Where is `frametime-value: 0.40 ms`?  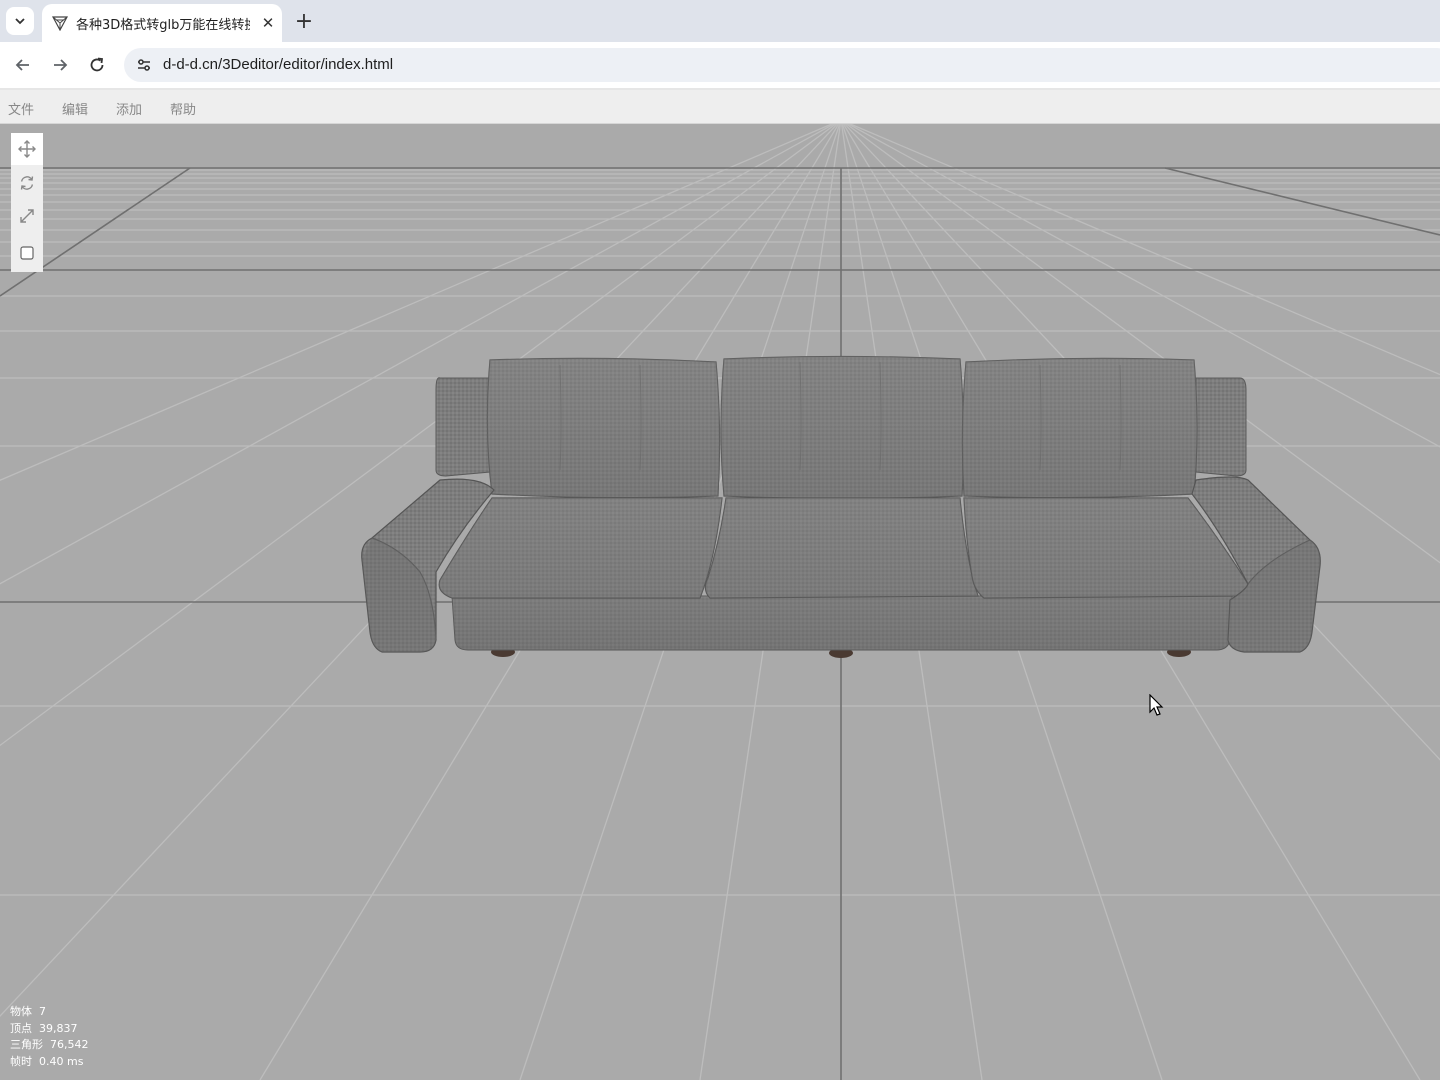
frametime-value: 0.40 ms is located at coordinates (61, 1061).